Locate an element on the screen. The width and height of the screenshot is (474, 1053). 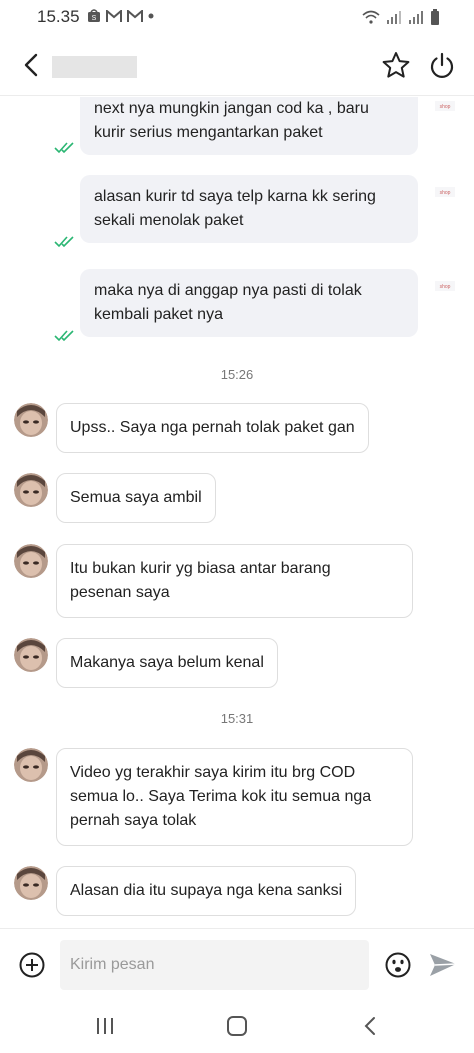
shop-notification-icon: S is located at coordinates (94, 15).